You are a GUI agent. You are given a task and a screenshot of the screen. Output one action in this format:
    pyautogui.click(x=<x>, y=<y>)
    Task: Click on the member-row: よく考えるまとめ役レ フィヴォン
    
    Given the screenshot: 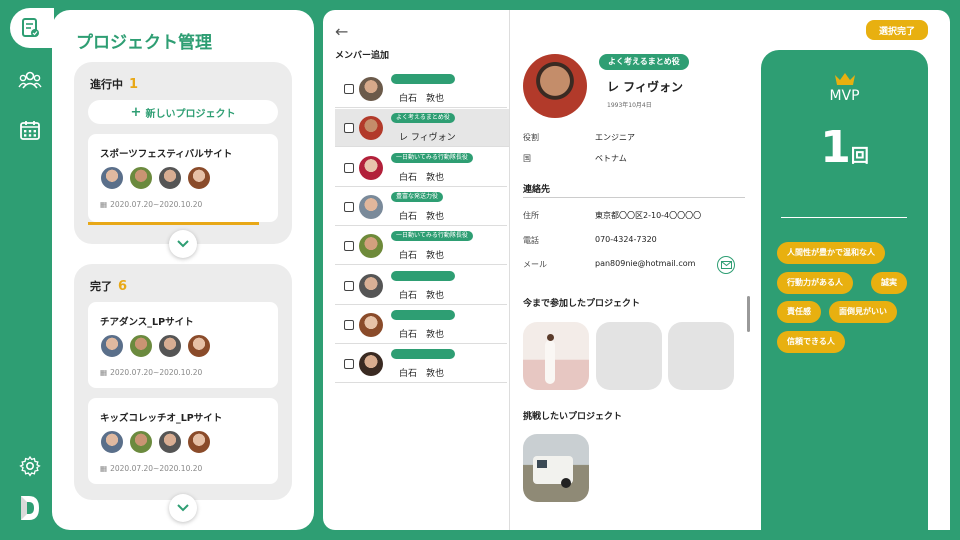 What is the action you would take?
    pyautogui.click(x=422, y=128)
    